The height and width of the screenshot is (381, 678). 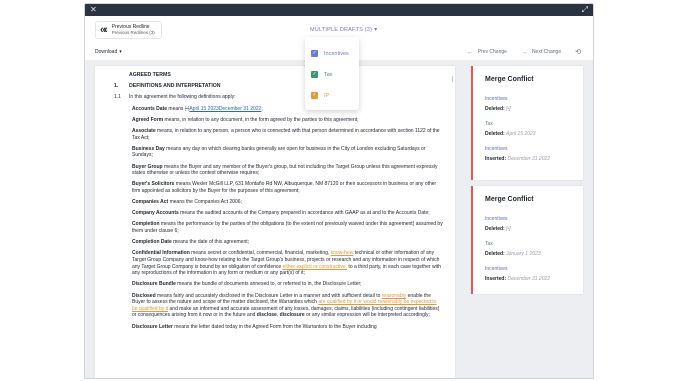 I want to click on download-button: Download ▾, so click(x=108, y=52).